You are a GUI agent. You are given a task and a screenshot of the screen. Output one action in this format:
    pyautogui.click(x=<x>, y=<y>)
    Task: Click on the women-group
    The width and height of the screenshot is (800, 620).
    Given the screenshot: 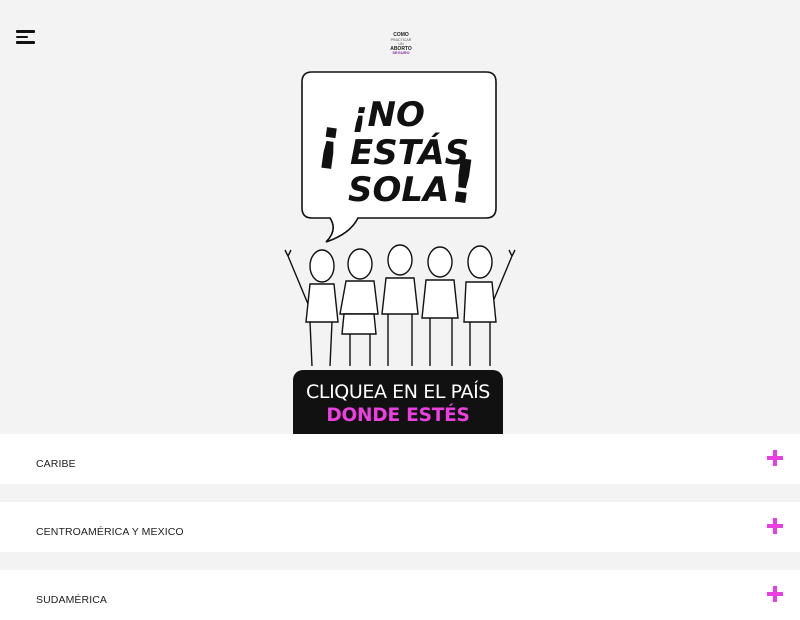 What is the action you would take?
    pyautogui.click(x=400, y=305)
    